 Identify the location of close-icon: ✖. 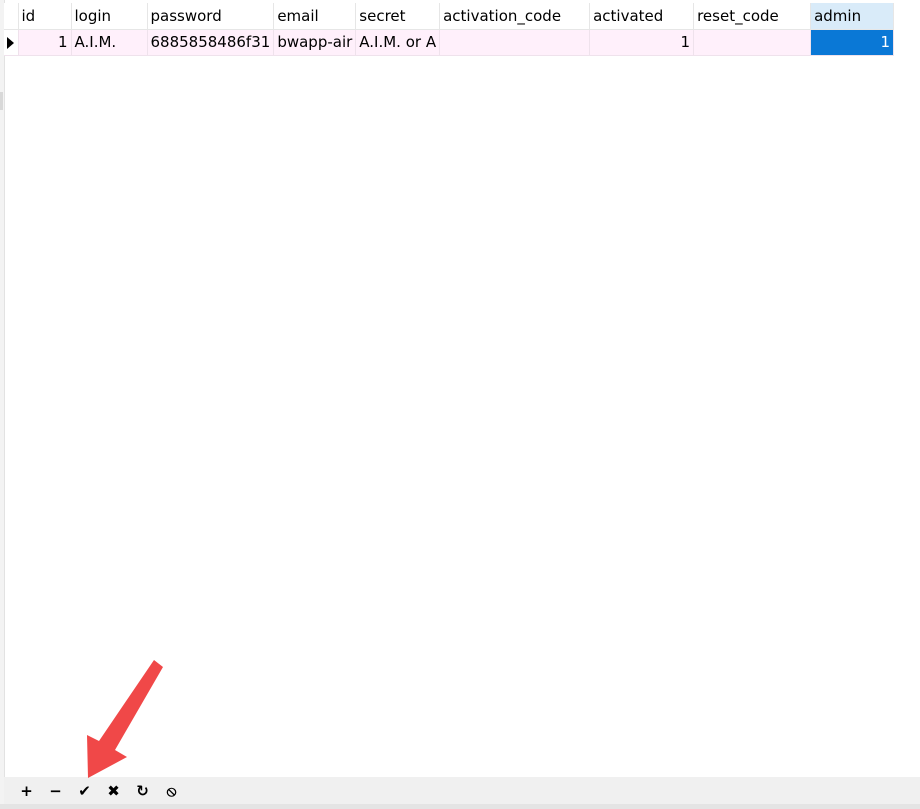
(113, 790).